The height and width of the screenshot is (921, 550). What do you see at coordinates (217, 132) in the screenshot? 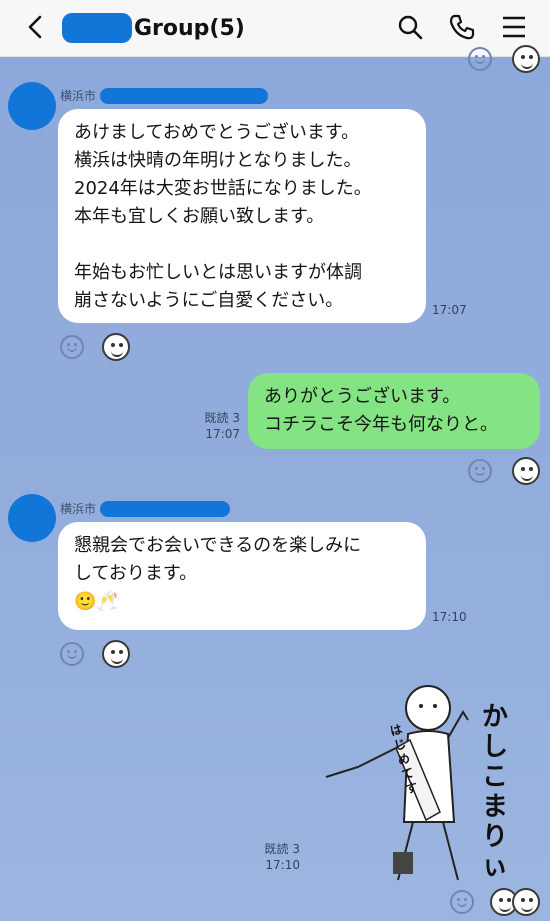
I see `message-line: あけましておめでとうございます。` at bounding box center [217, 132].